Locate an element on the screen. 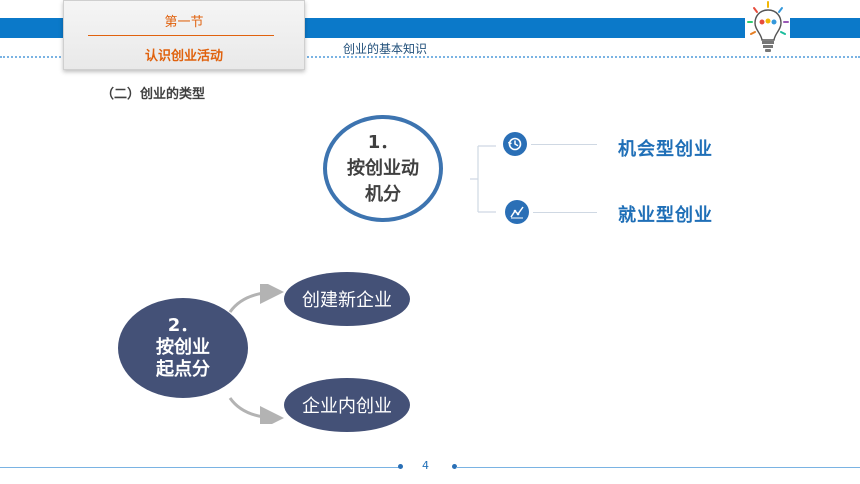  section-card: 第一节 认识创业活动 is located at coordinates (184, 35).